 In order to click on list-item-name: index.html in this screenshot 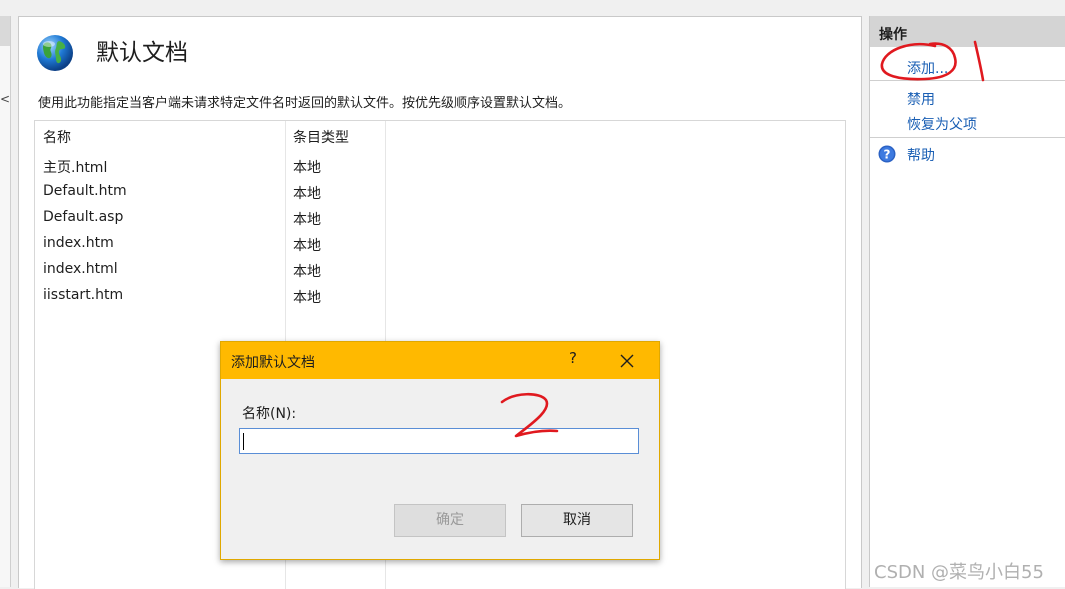, I will do `click(80, 269)`.